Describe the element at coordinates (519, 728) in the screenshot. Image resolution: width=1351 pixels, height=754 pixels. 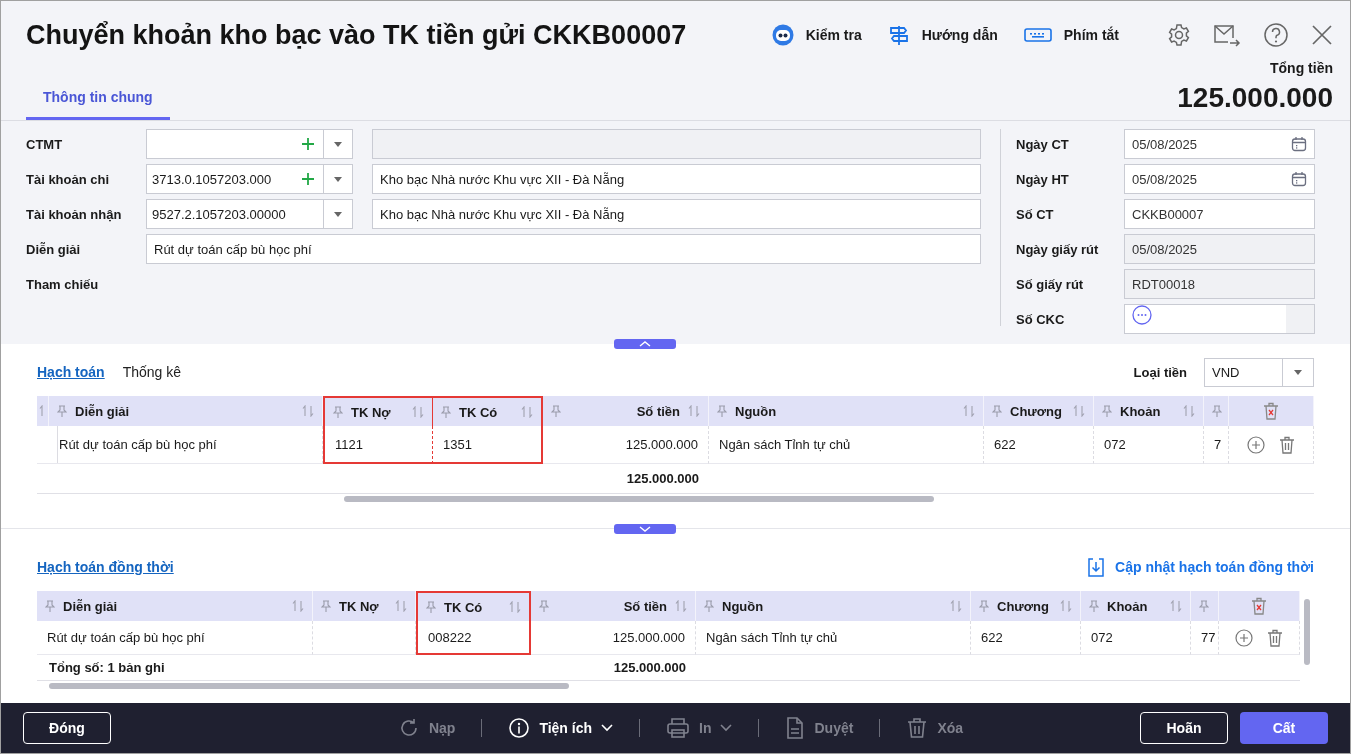
I see `info-icon` at that location.